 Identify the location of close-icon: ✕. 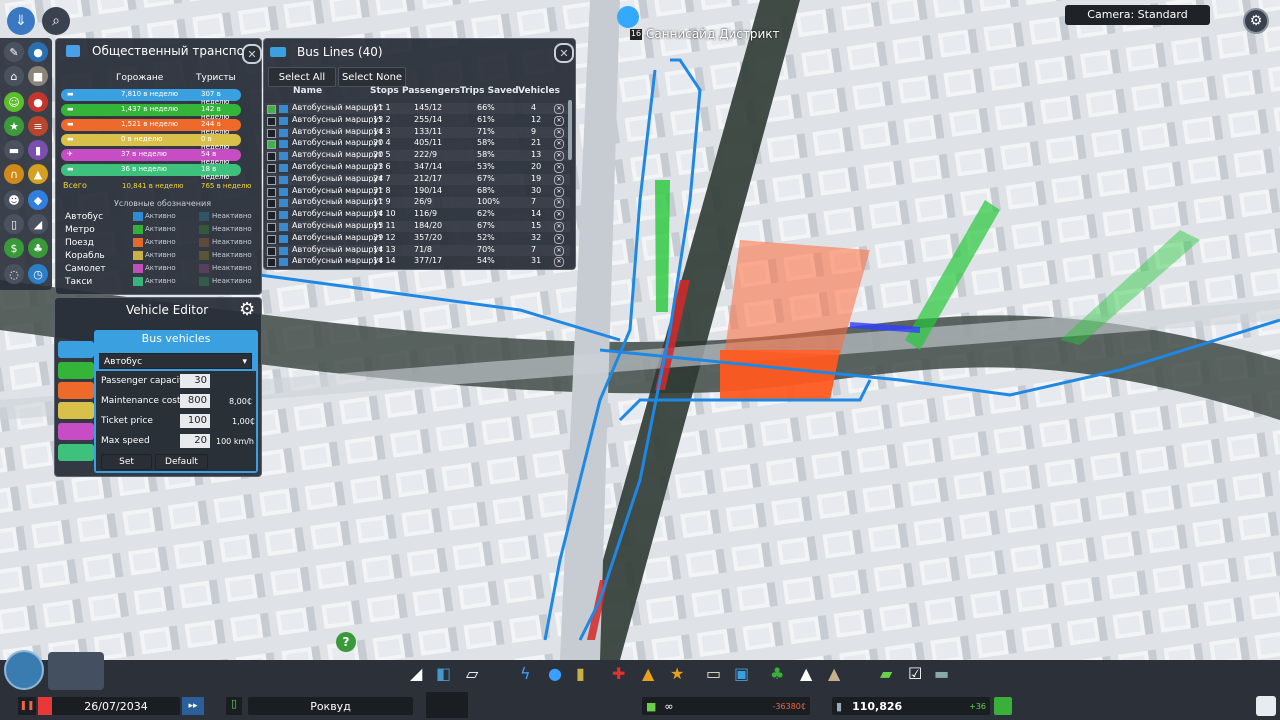
(252, 54).